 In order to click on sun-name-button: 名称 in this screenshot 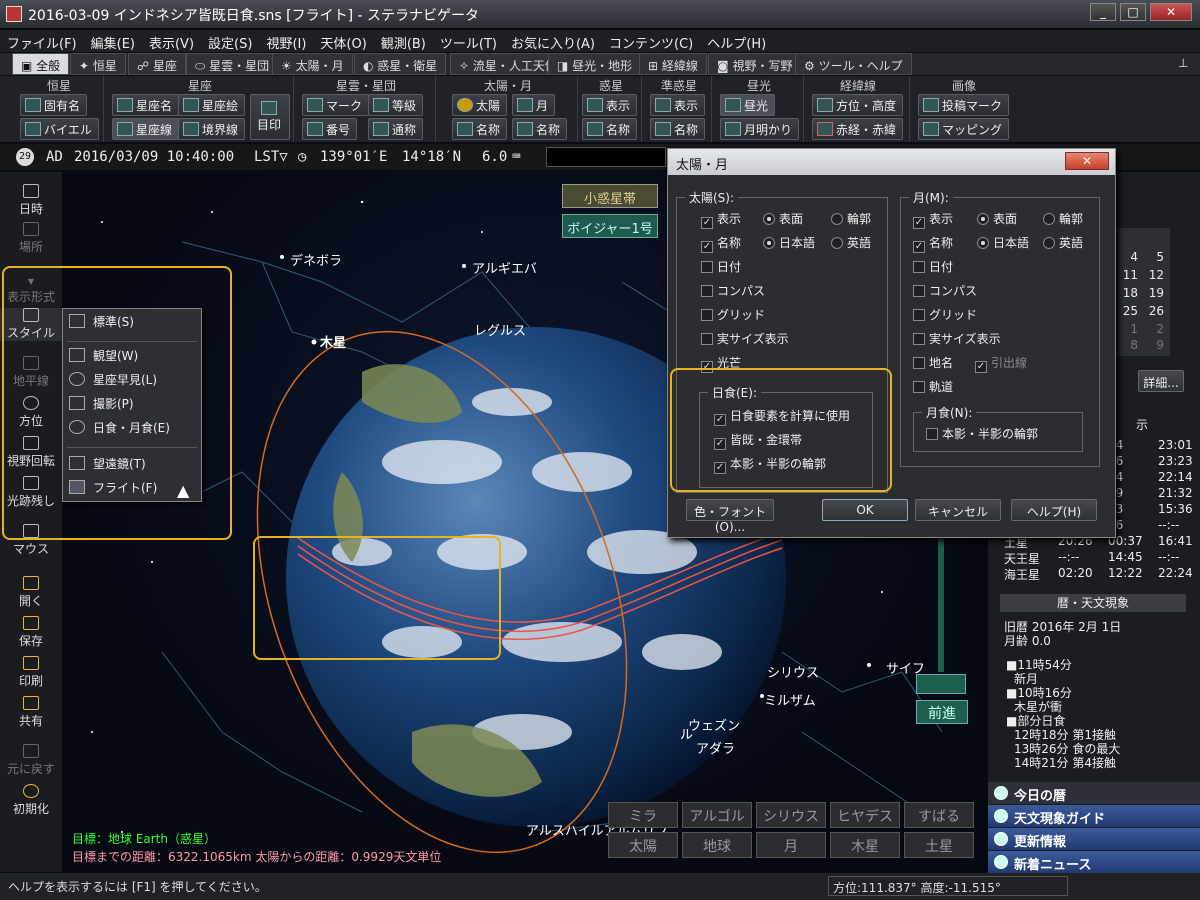, I will do `click(480, 129)`.